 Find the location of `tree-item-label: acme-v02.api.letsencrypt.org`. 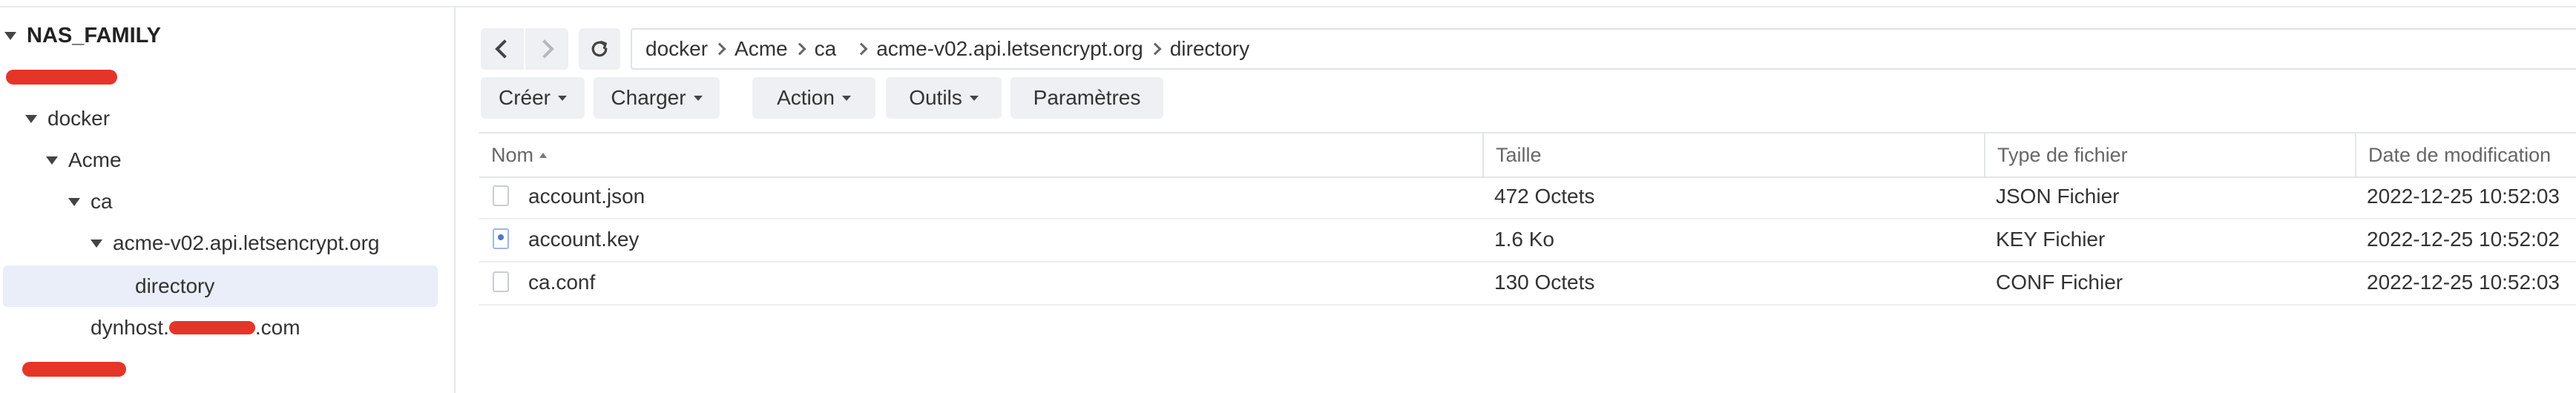

tree-item-label: acme-v02.api.letsencrypt.org is located at coordinates (246, 242).